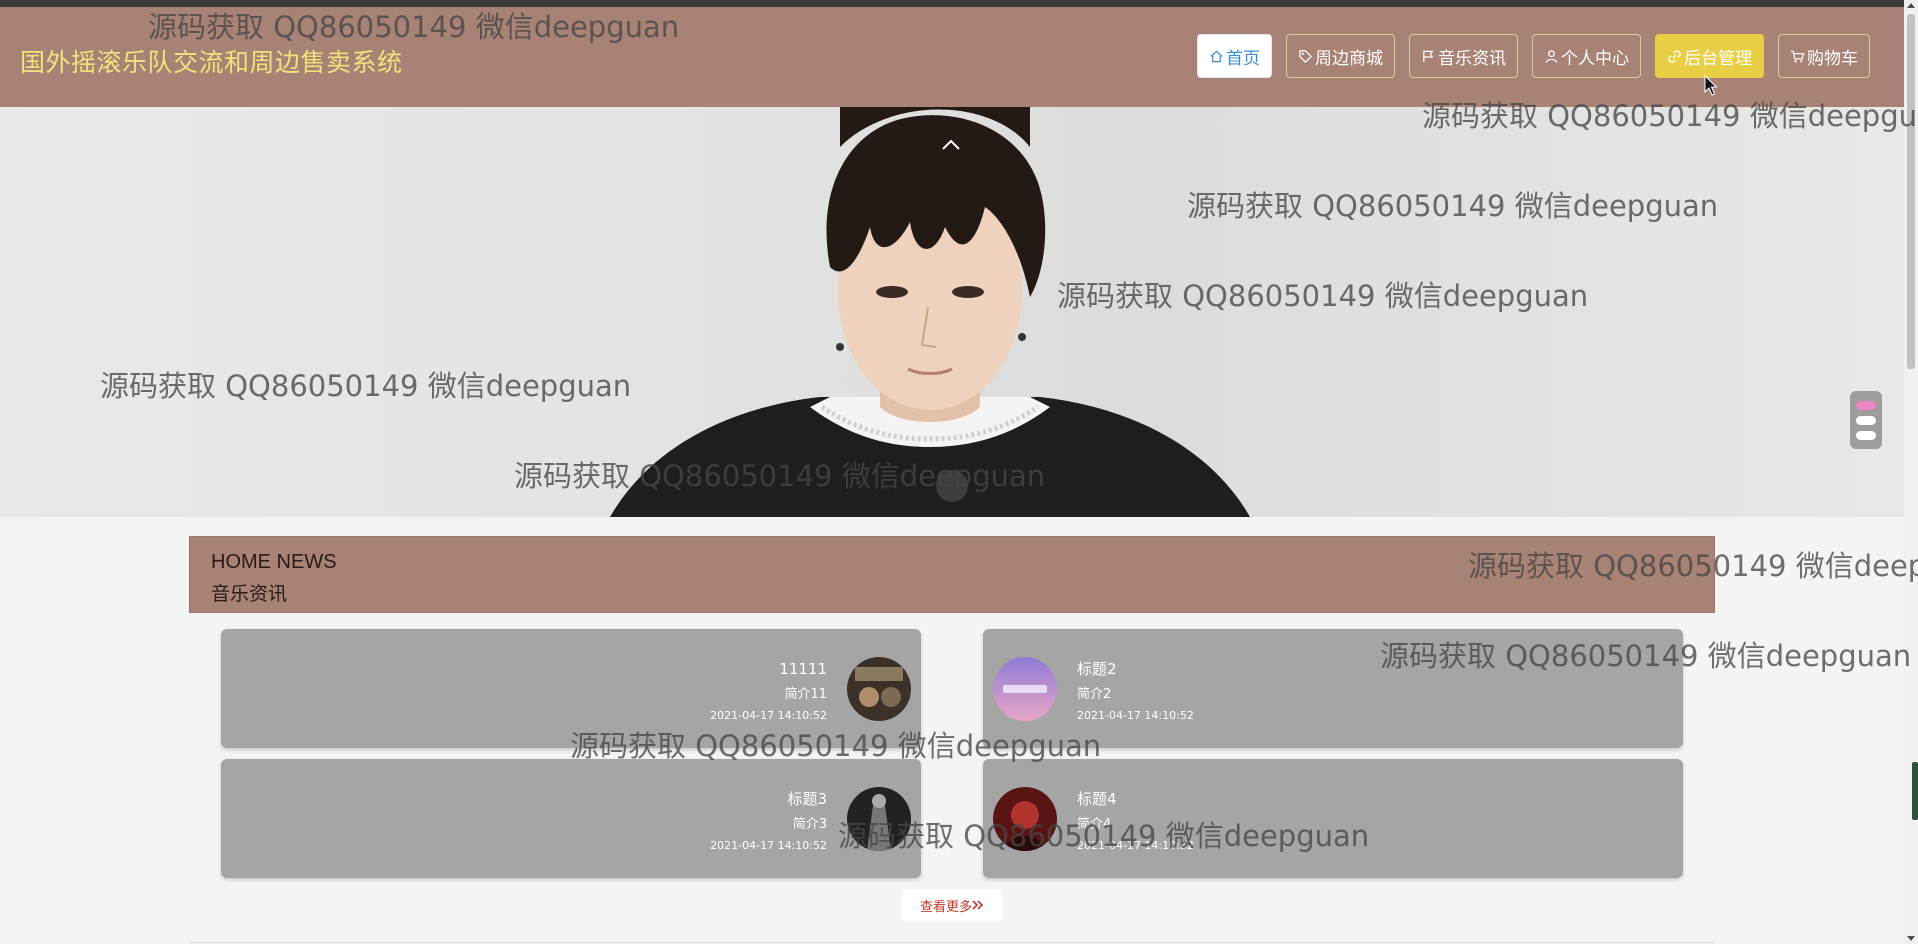  I want to click on nav-profile-label: 个人中心, so click(1595, 58).